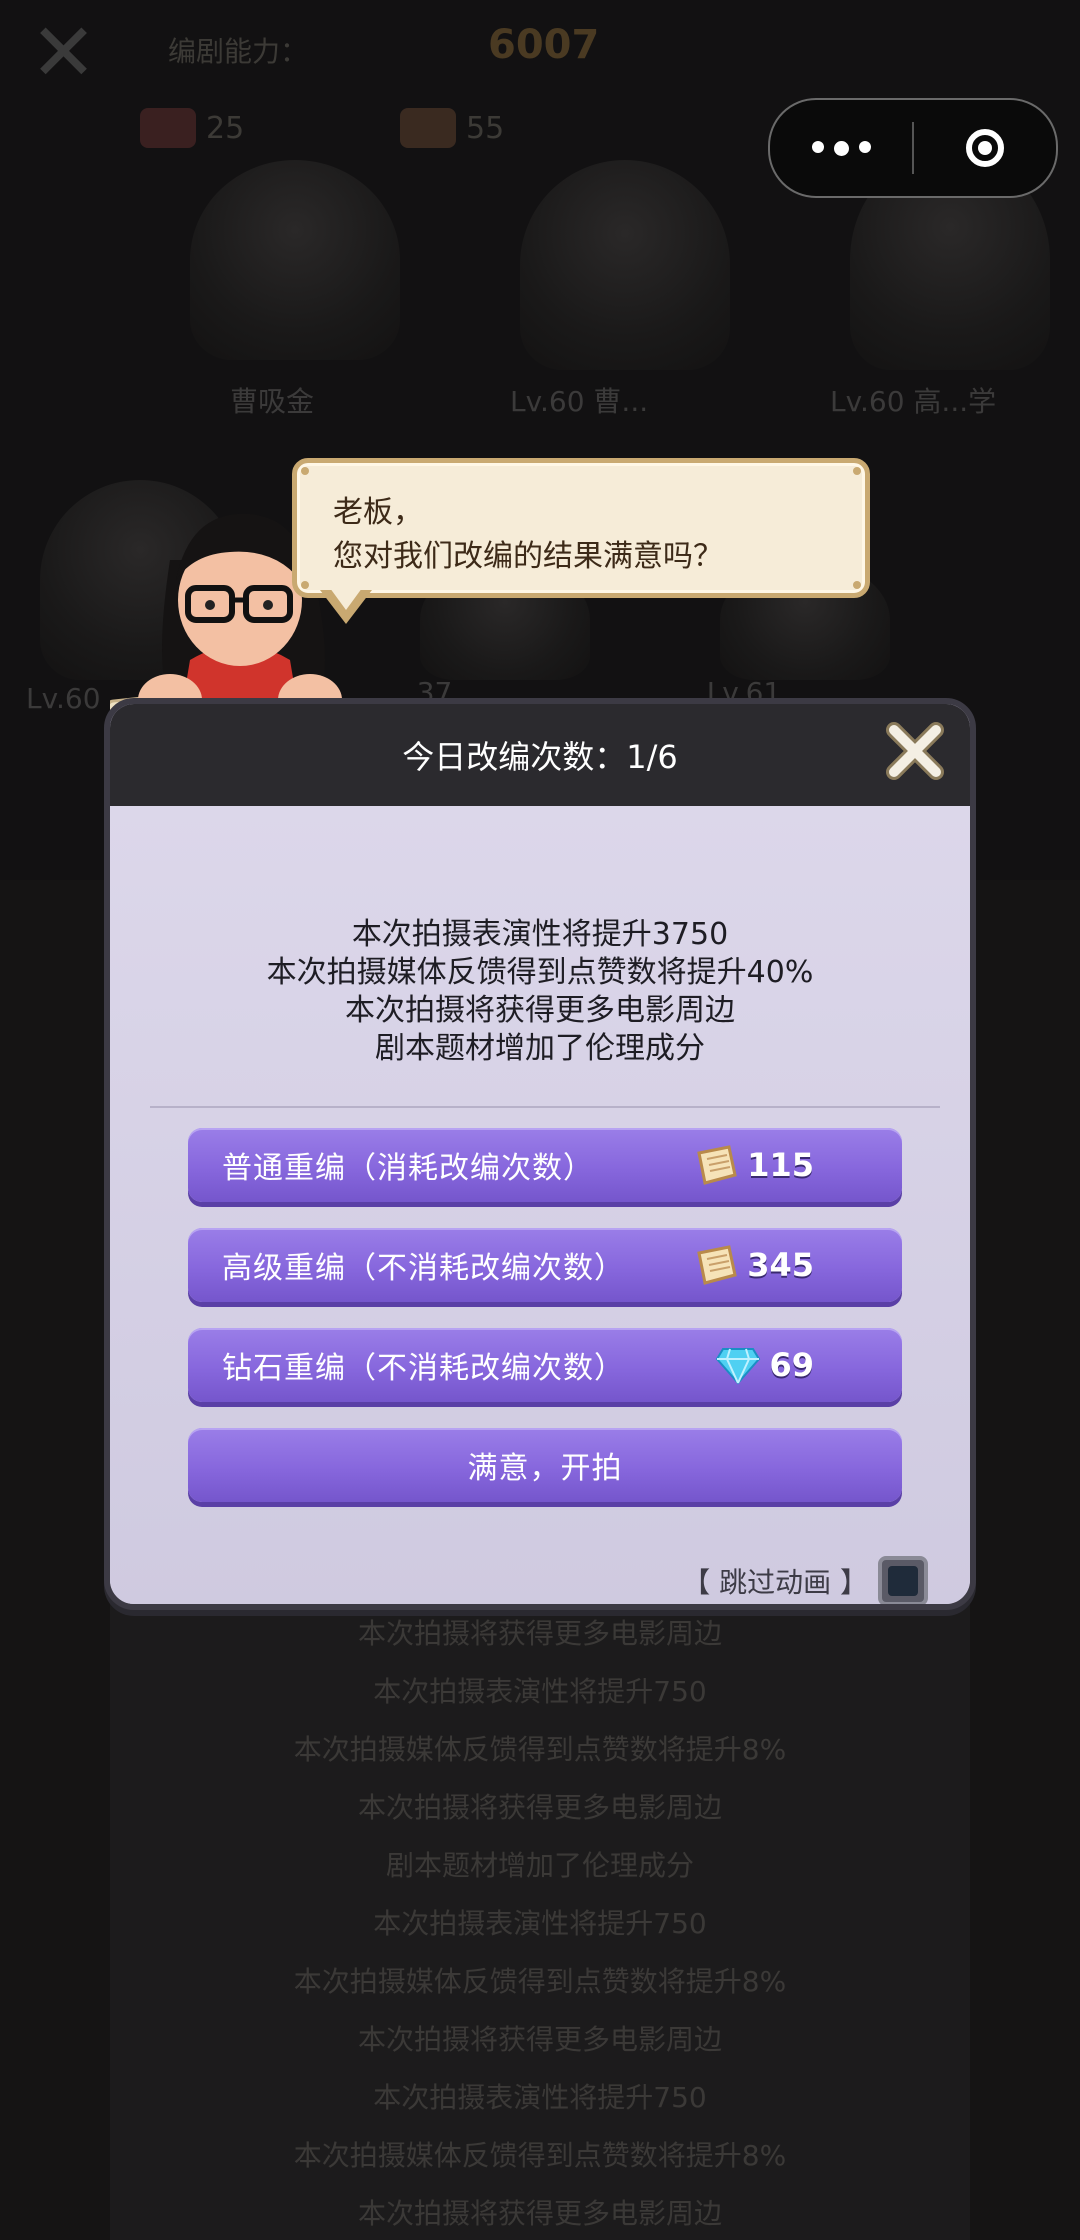 The width and height of the screenshot is (1080, 2240). I want to click on skip-animation-checkbox, so click(903, 1580).